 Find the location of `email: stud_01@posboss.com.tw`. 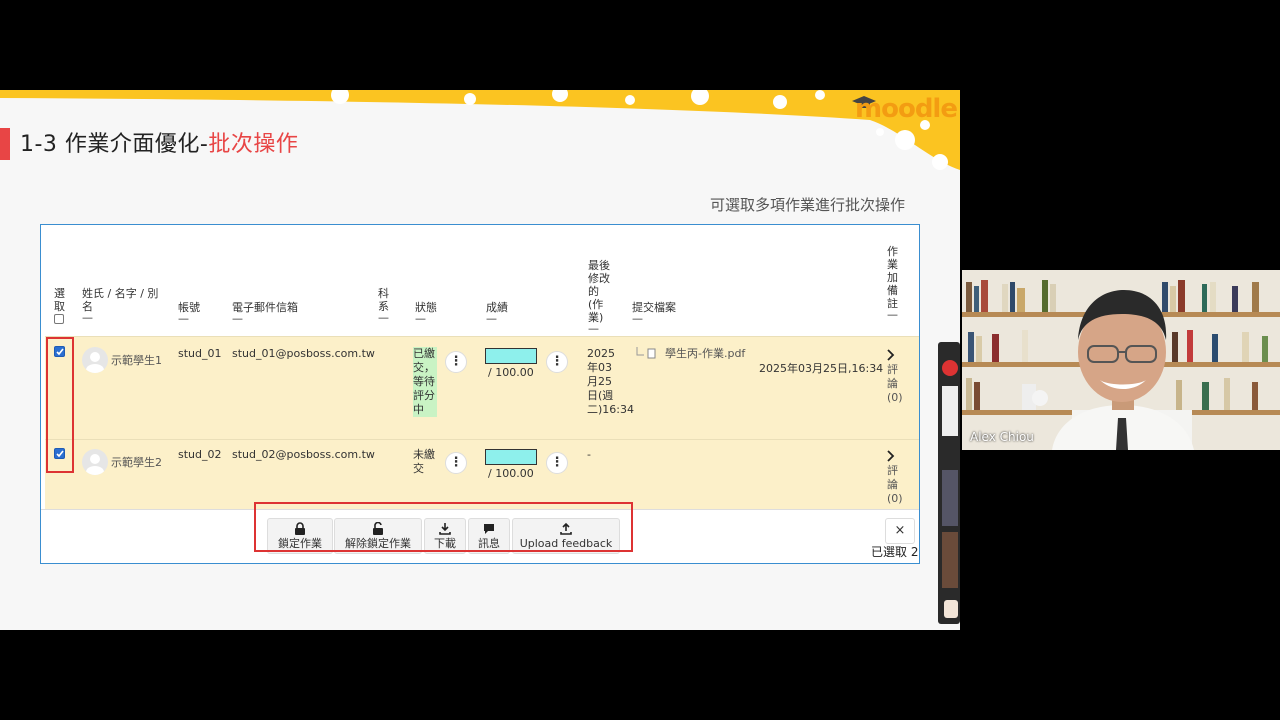

email: stud_01@posboss.com.tw is located at coordinates (303, 353).